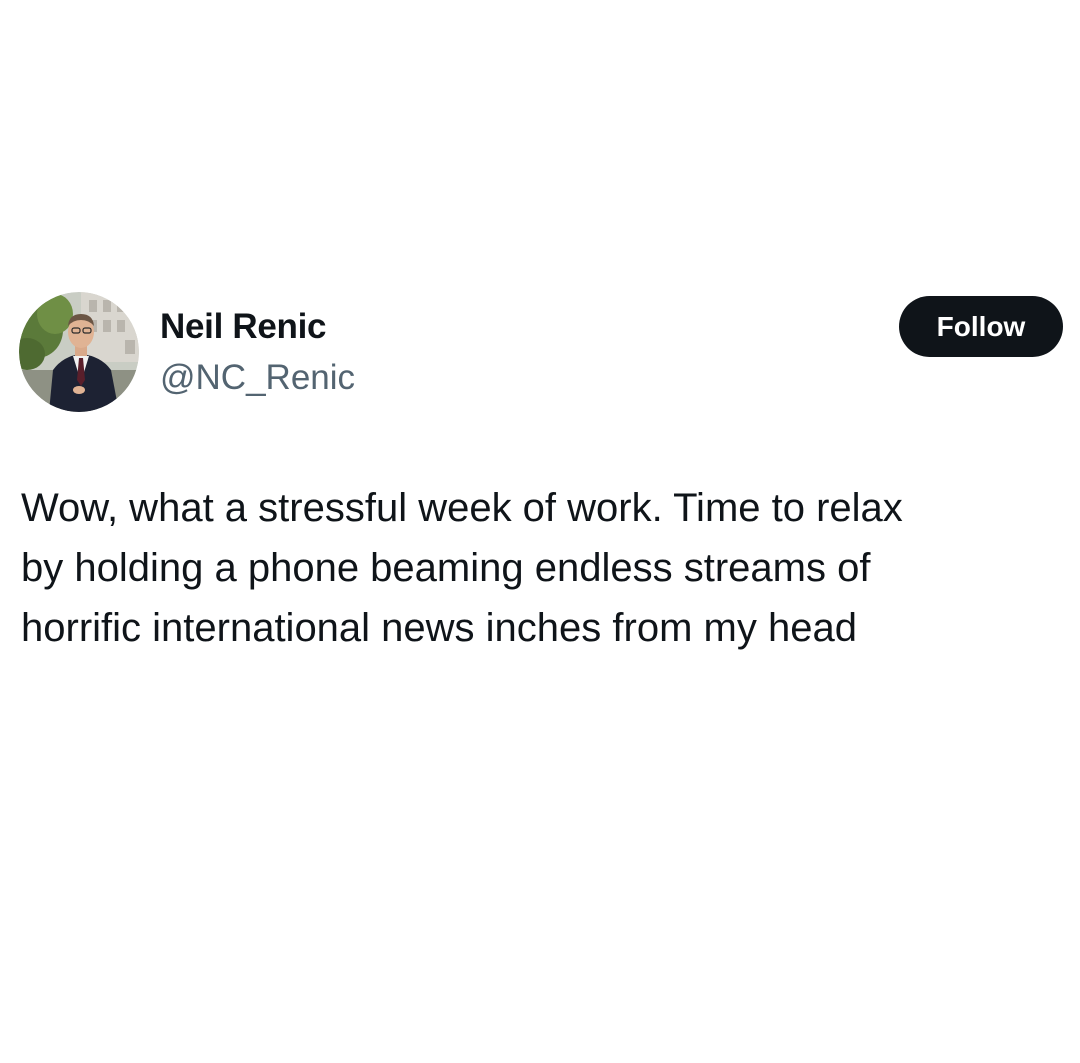  What do you see at coordinates (257, 378) in the screenshot?
I see `author-handle: @NC_Renic` at bounding box center [257, 378].